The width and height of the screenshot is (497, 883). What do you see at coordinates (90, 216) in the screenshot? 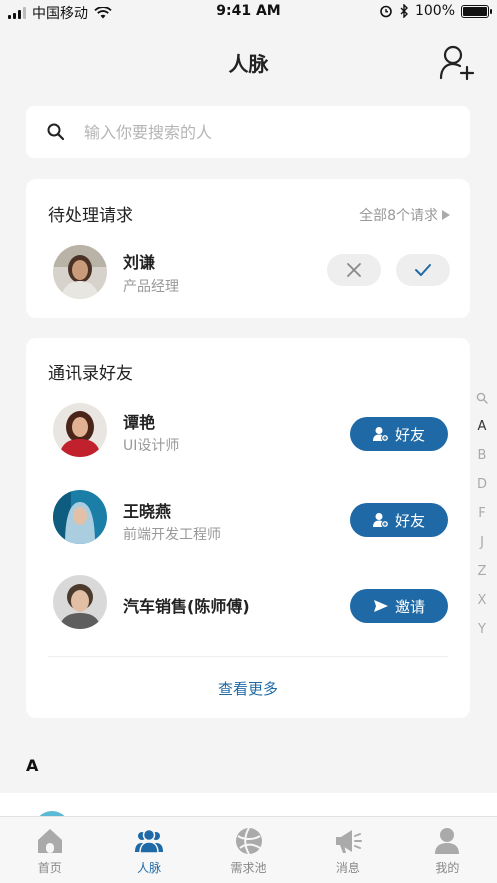
I see `pending-requests-title: 待处理请求` at bounding box center [90, 216].